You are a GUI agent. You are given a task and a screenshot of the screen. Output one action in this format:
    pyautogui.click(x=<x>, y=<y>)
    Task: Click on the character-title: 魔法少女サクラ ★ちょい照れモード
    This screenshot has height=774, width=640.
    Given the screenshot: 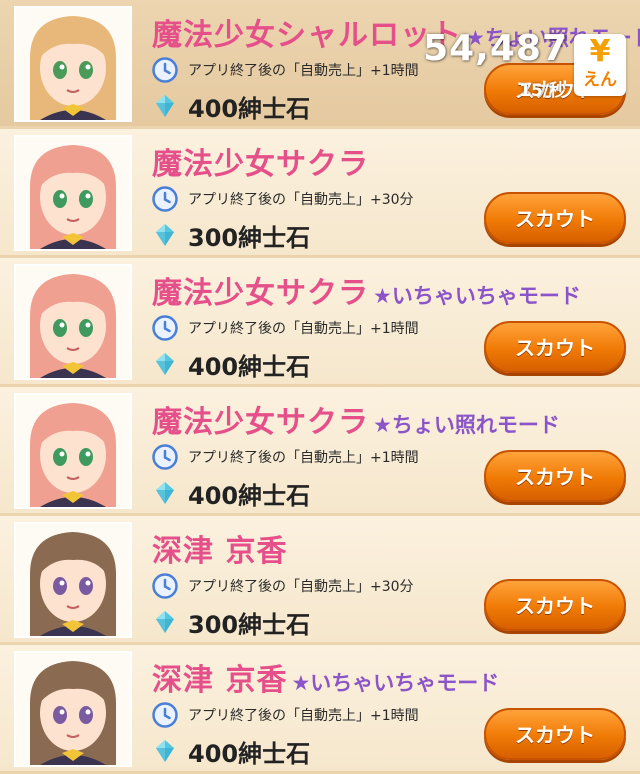 What is the action you would take?
    pyautogui.click(x=356, y=419)
    